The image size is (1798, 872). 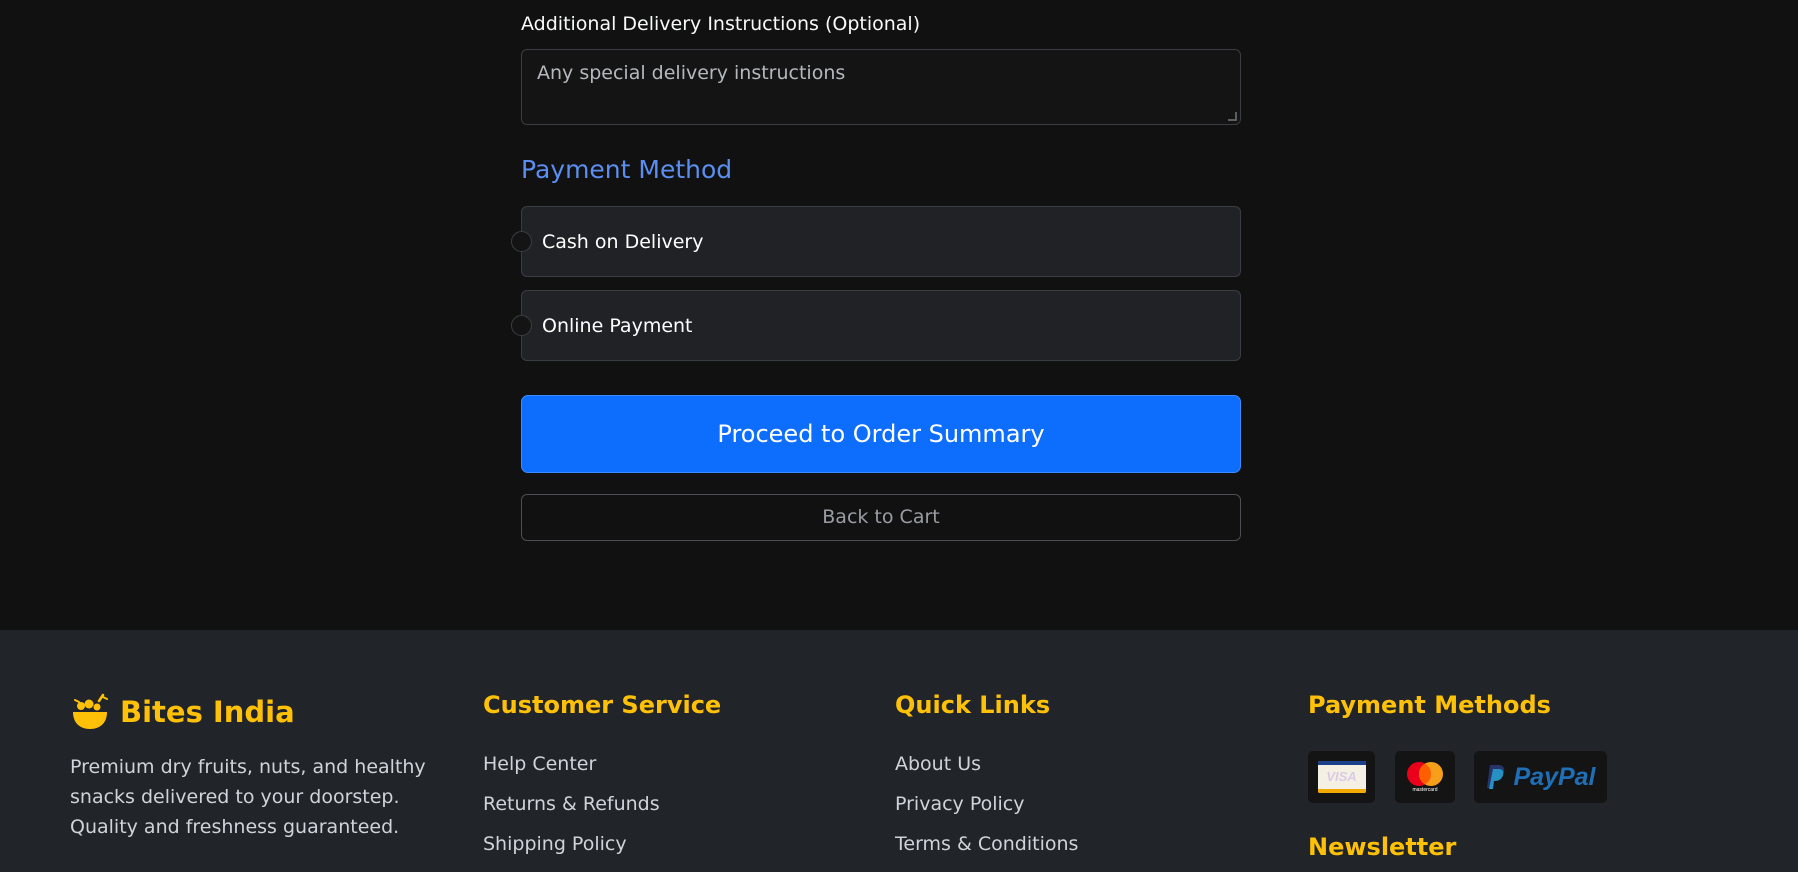 What do you see at coordinates (881, 517) in the screenshot?
I see `back-to-cart-button: Back to Cart` at bounding box center [881, 517].